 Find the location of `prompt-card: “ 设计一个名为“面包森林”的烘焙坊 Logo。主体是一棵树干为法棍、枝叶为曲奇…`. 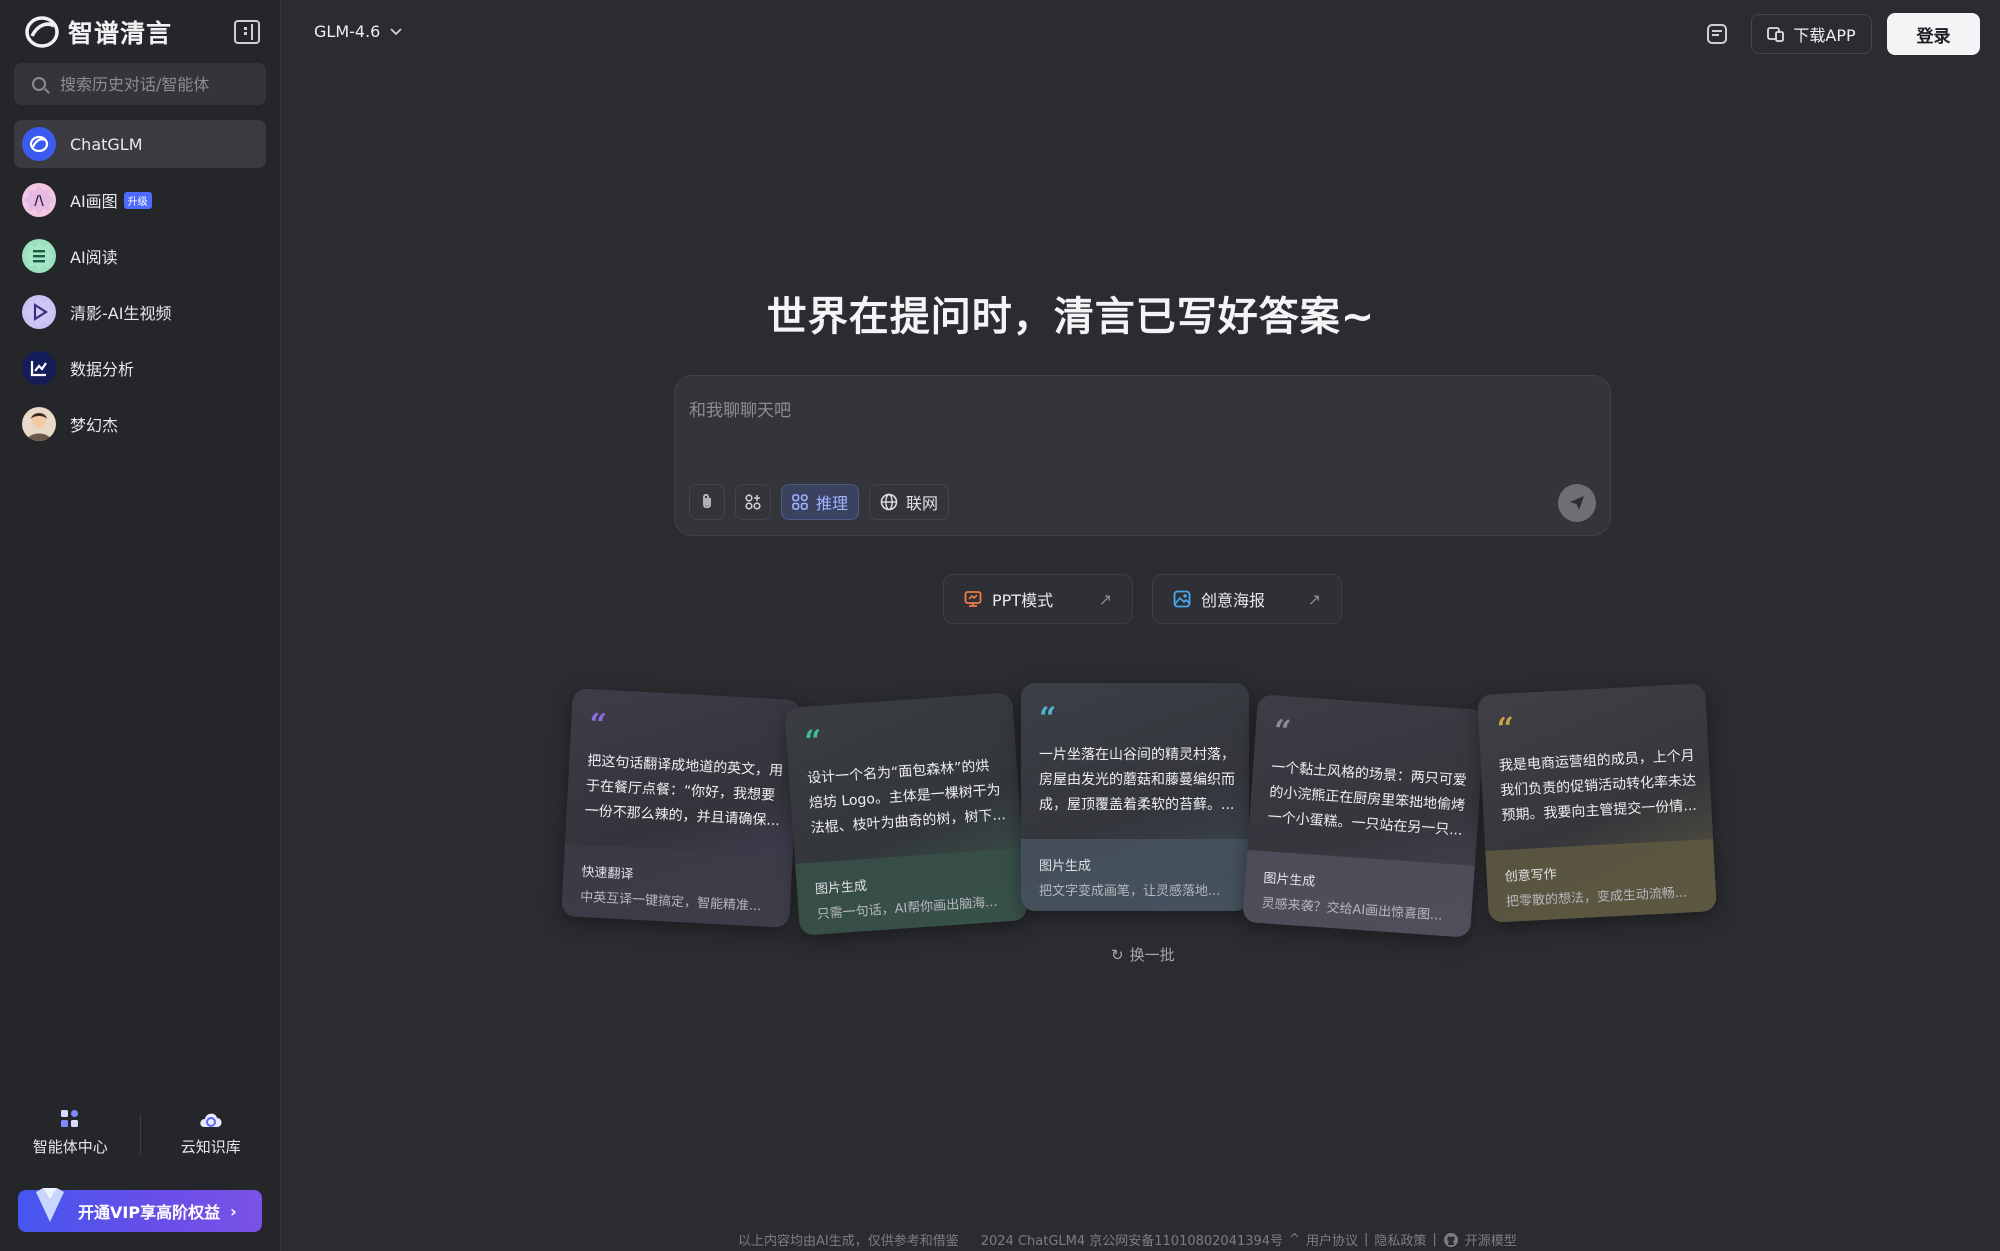

prompt-card: “ 设计一个名为“面包森林”的烘焙坊 Logo。主体是一棵树干为法棍、枝叶为曲奇… is located at coordinates (906, 814).